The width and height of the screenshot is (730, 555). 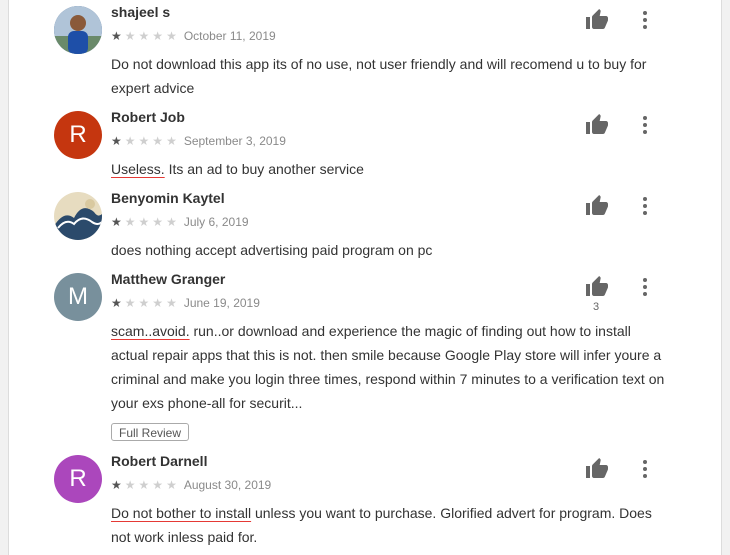 I want to click on review-date: October 11, 2019, so click(x=229, y=36).